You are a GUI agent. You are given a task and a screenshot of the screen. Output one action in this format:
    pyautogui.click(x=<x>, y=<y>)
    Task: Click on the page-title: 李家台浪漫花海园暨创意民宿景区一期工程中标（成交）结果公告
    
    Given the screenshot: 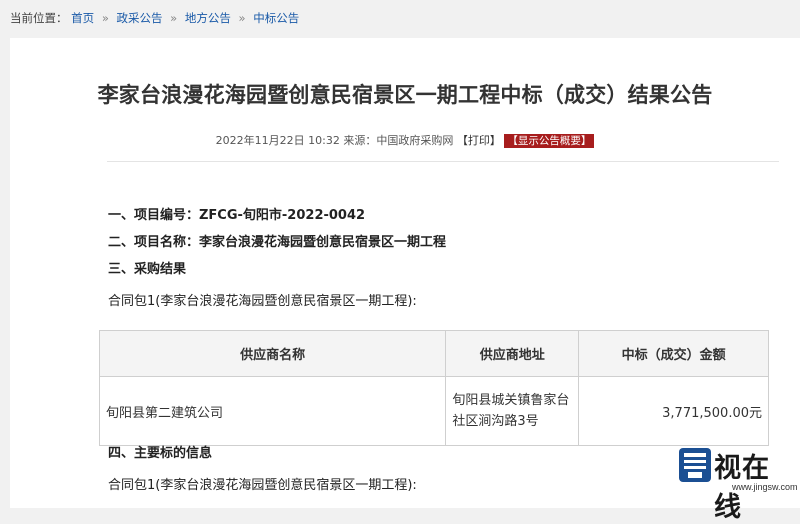 What is the action you would take?
    pyautogui.click(x=405, y=95)
    